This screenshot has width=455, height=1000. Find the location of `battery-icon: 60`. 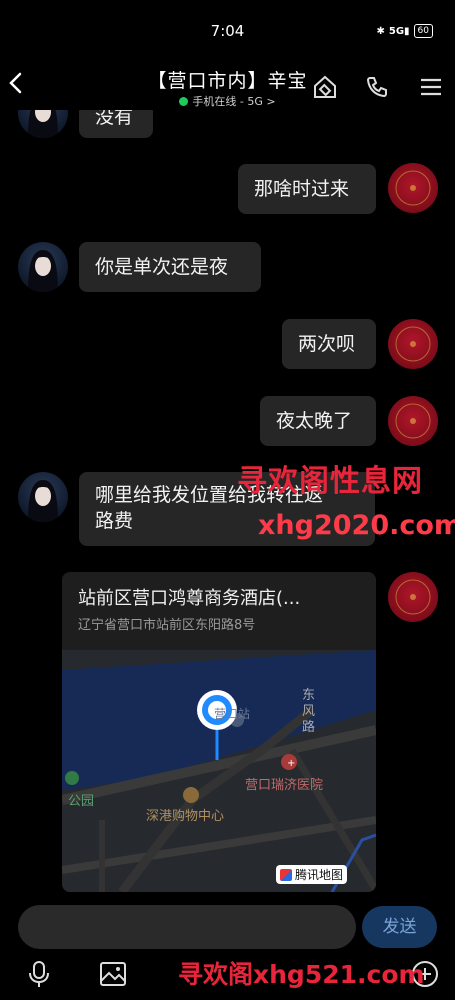

battery-icon: 60 is located at coordinates (423, 31).